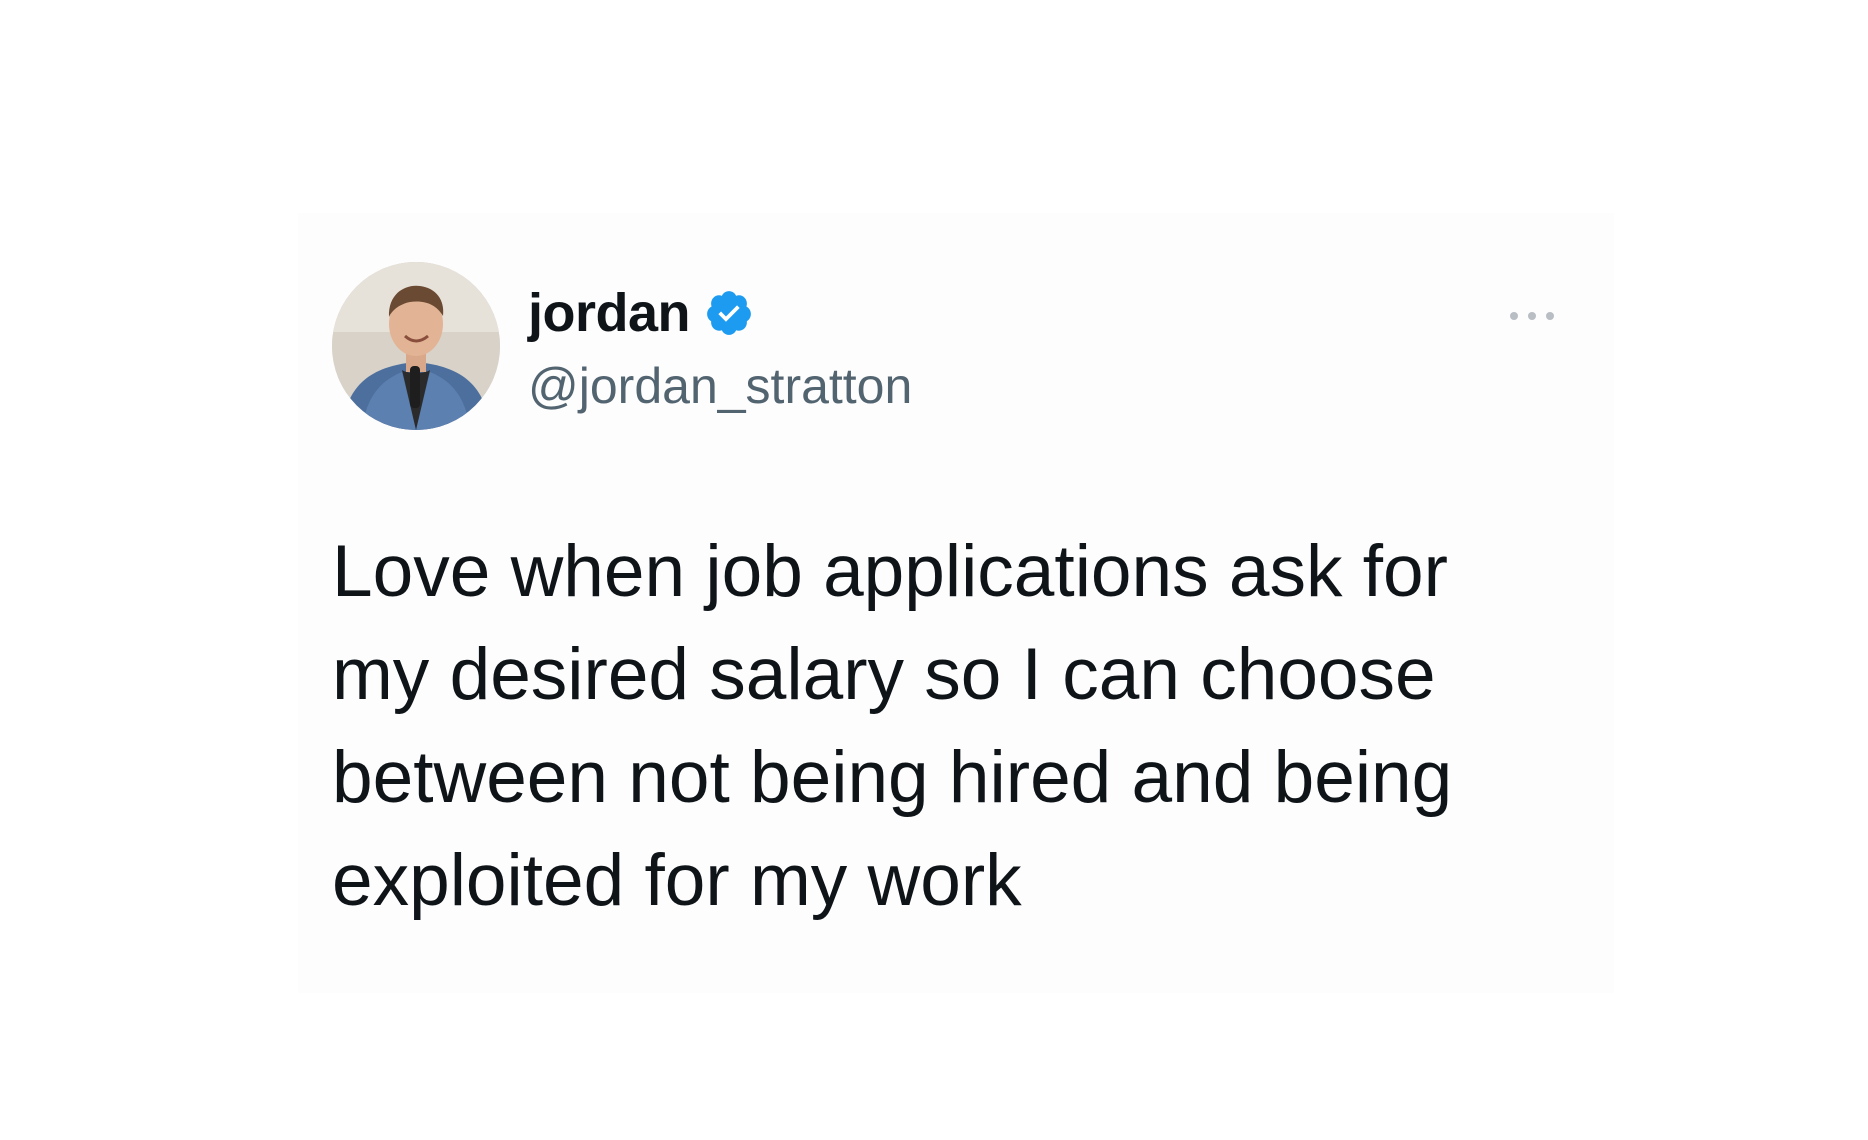  What do you see at coordinates (720, 386) in the screenshot?
I see `user-handle: @jordan_stratton` at bounding box center [720, 386].